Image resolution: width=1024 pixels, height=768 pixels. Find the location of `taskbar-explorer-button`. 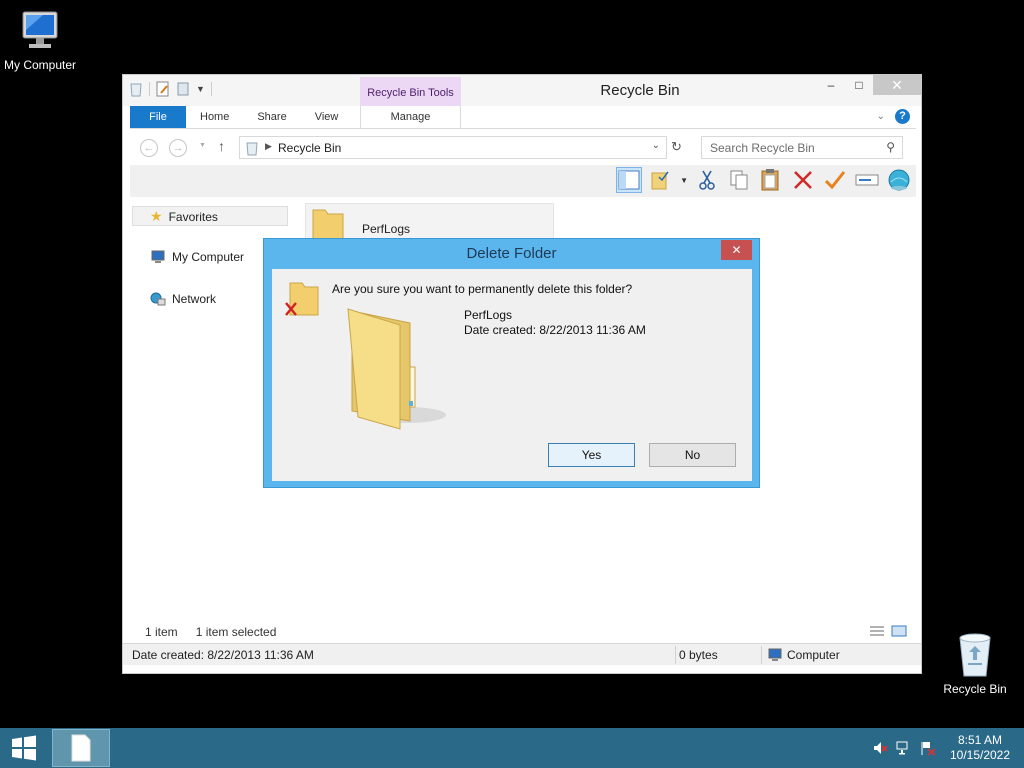

taskbar-explorer-button is located at coordinates (81, 748).